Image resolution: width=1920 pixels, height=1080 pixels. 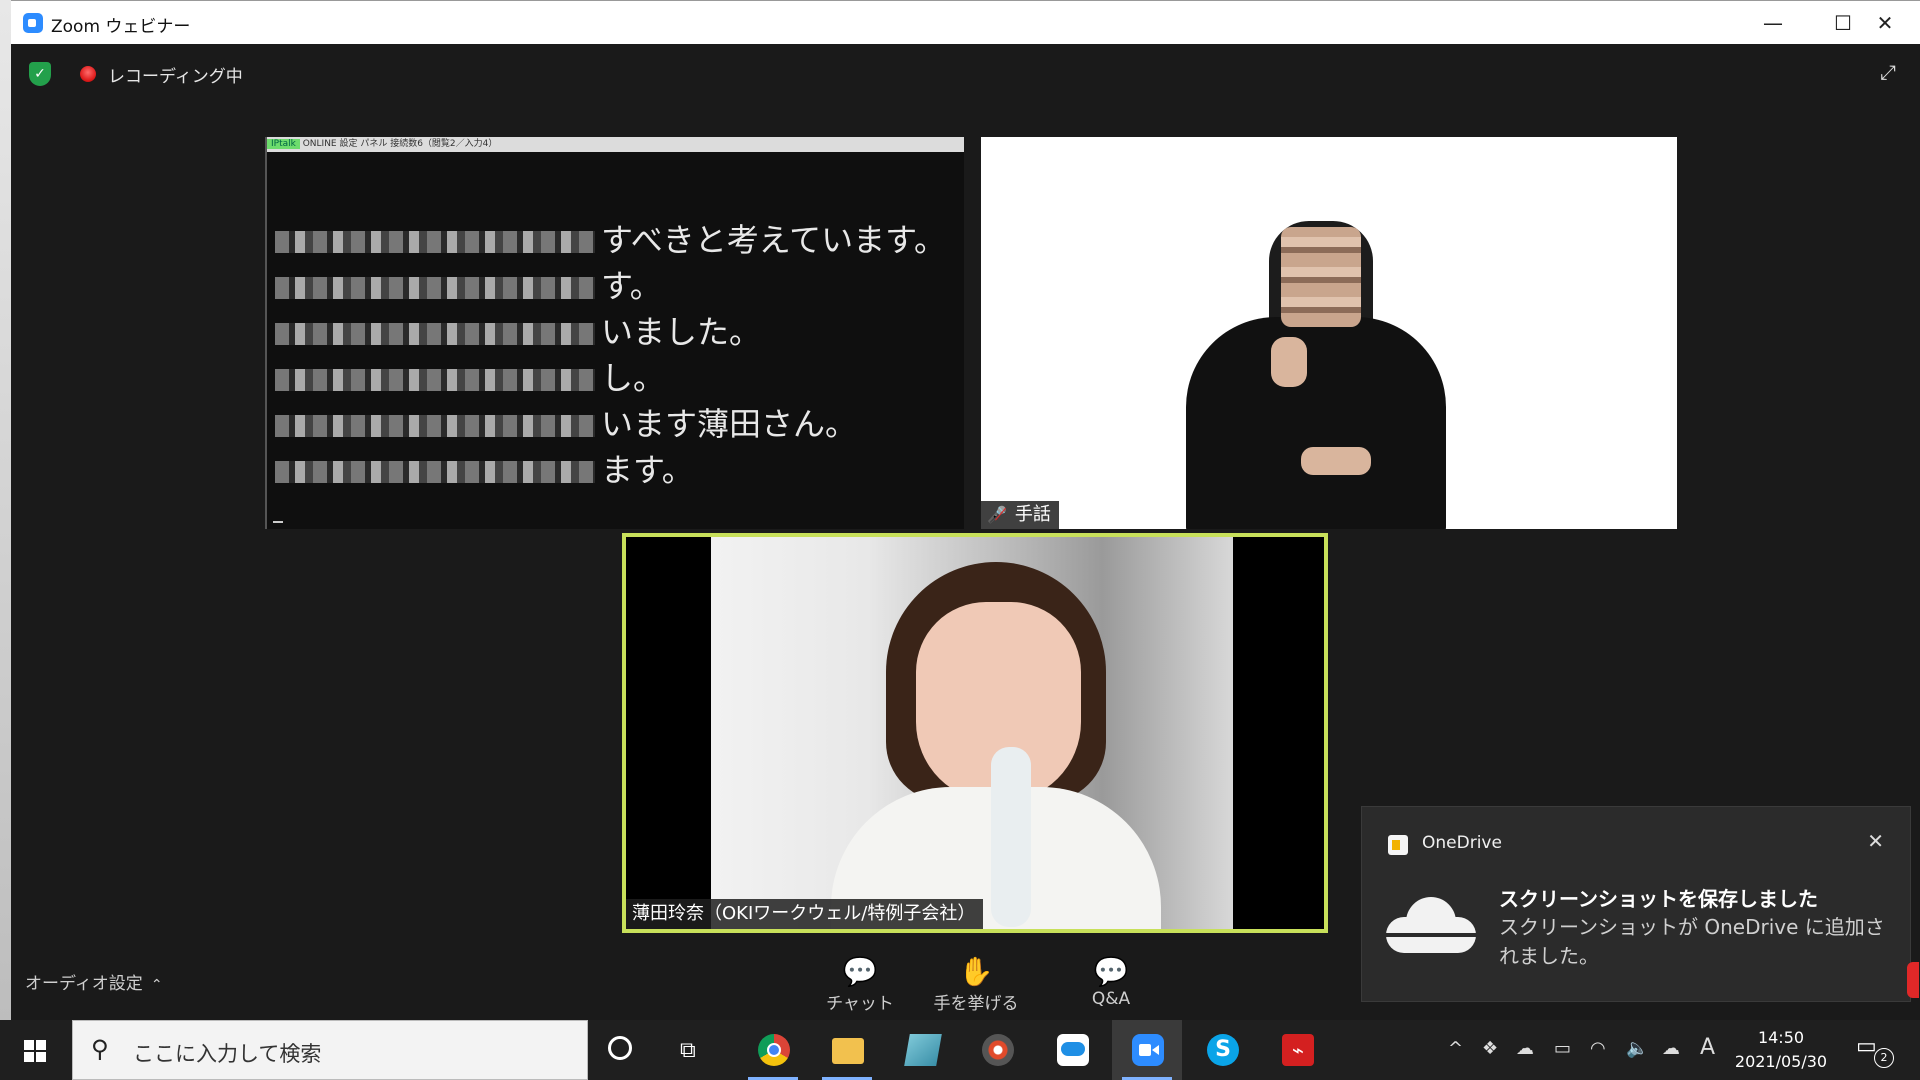 What do you see at coordinates (1431, 925) in the screenshot?
I see `cloud-icon` at bounding box center [1431, 925].